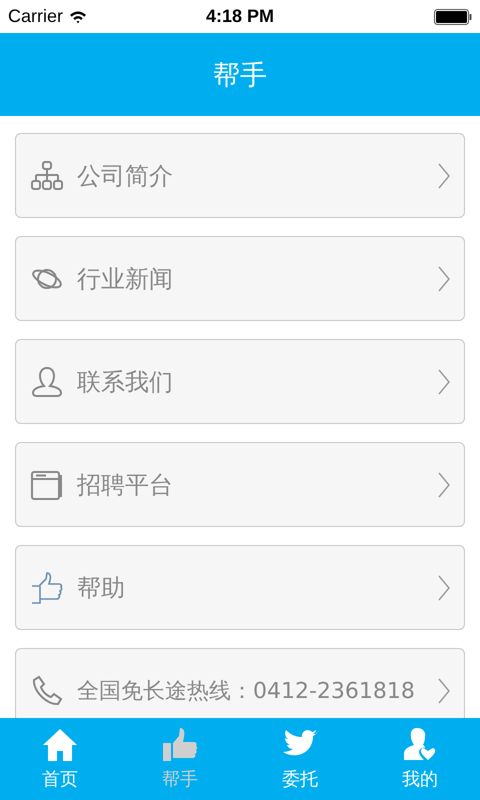 The image size is (480, 800). Describe the element at coordinates (125, 279) in the screenshot. I see `menu-label: 行业新闻` at that location.